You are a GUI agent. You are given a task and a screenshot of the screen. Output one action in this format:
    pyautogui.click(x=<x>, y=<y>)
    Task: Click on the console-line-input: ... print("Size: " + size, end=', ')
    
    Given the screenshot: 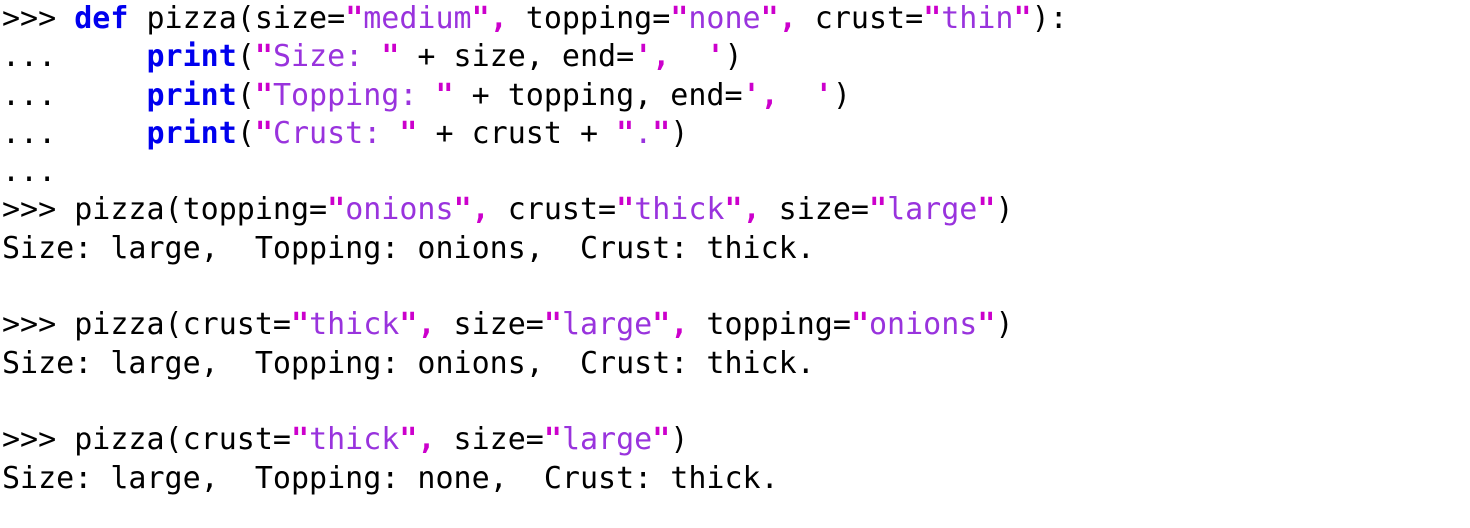 What is the action you would take?
    pyautogui.click(x=736, y=57)
    